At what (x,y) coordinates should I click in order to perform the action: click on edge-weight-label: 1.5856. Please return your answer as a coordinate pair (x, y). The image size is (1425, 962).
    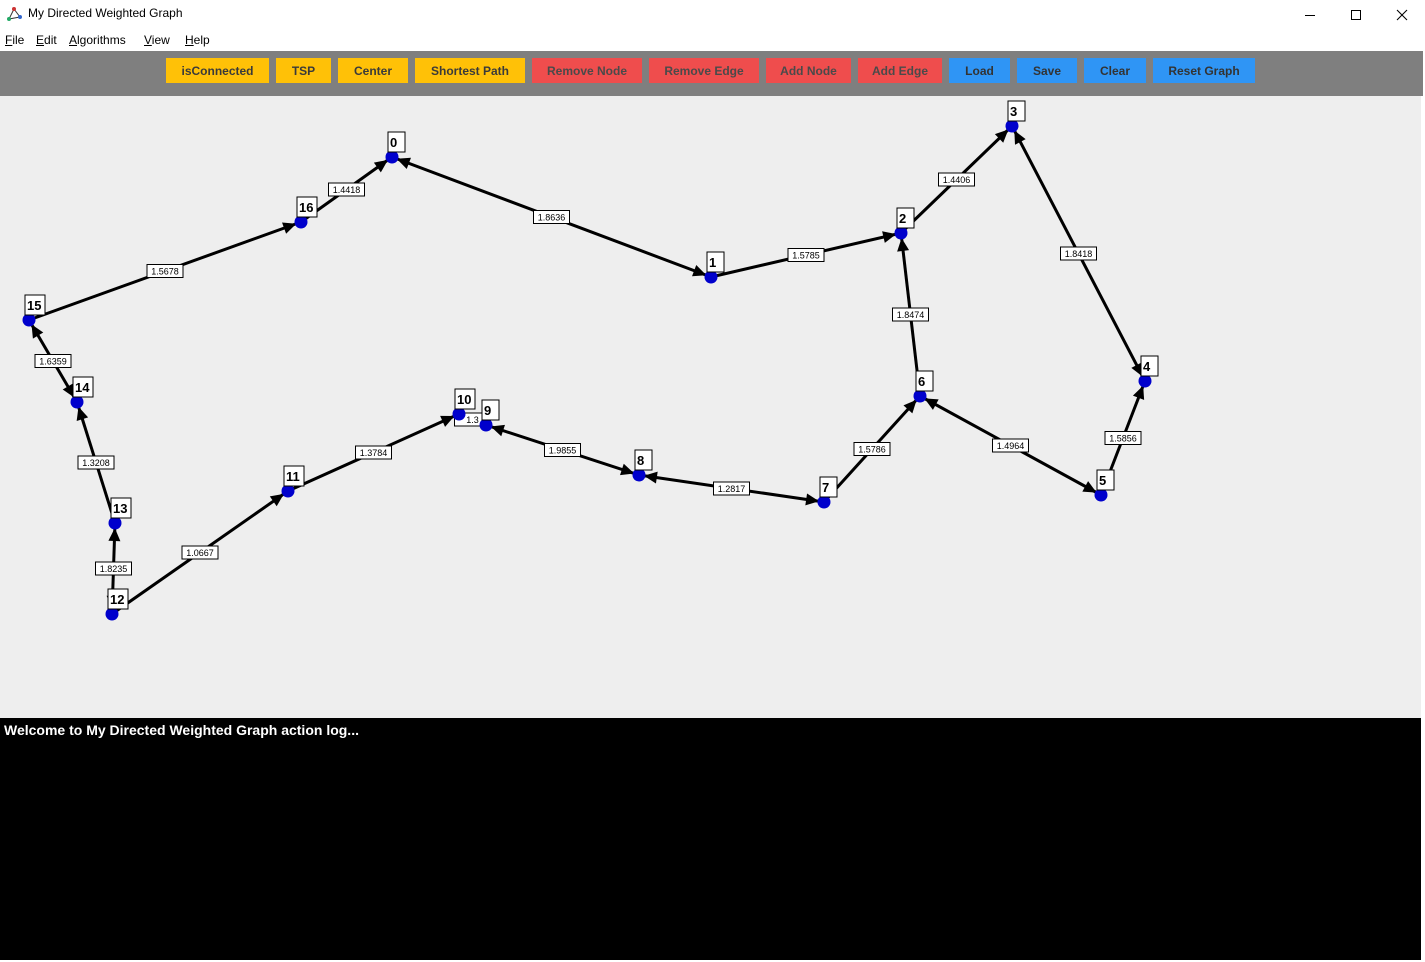
    Looking at the image, I should click on (1123, 439).